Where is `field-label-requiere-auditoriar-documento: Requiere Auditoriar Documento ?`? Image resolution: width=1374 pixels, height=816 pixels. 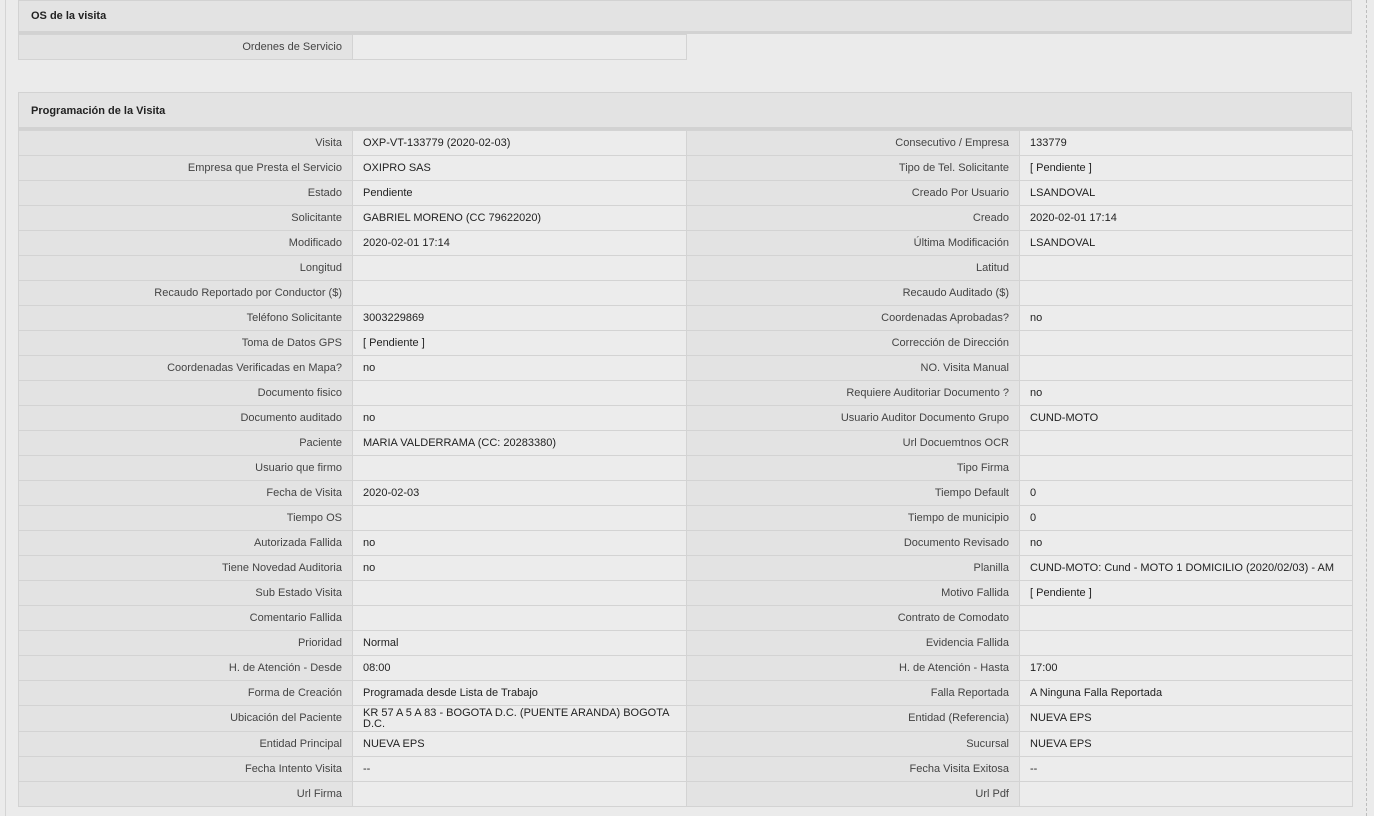
field-label-requiere-auditoriar-documento: Requiere Auditoriar Documento ? is located at coordinates (853, 393).